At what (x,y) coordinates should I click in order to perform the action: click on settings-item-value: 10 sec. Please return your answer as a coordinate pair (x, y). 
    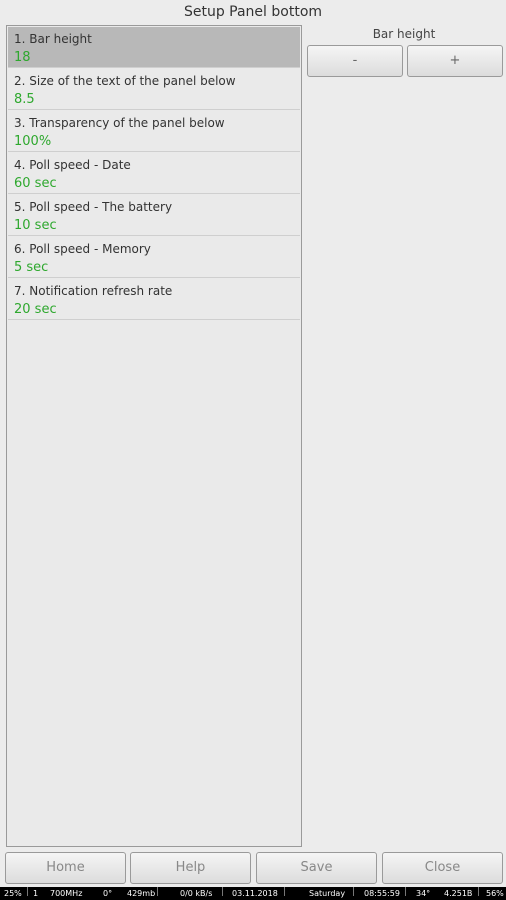
    Looking at the image, I should click on (35, 225).